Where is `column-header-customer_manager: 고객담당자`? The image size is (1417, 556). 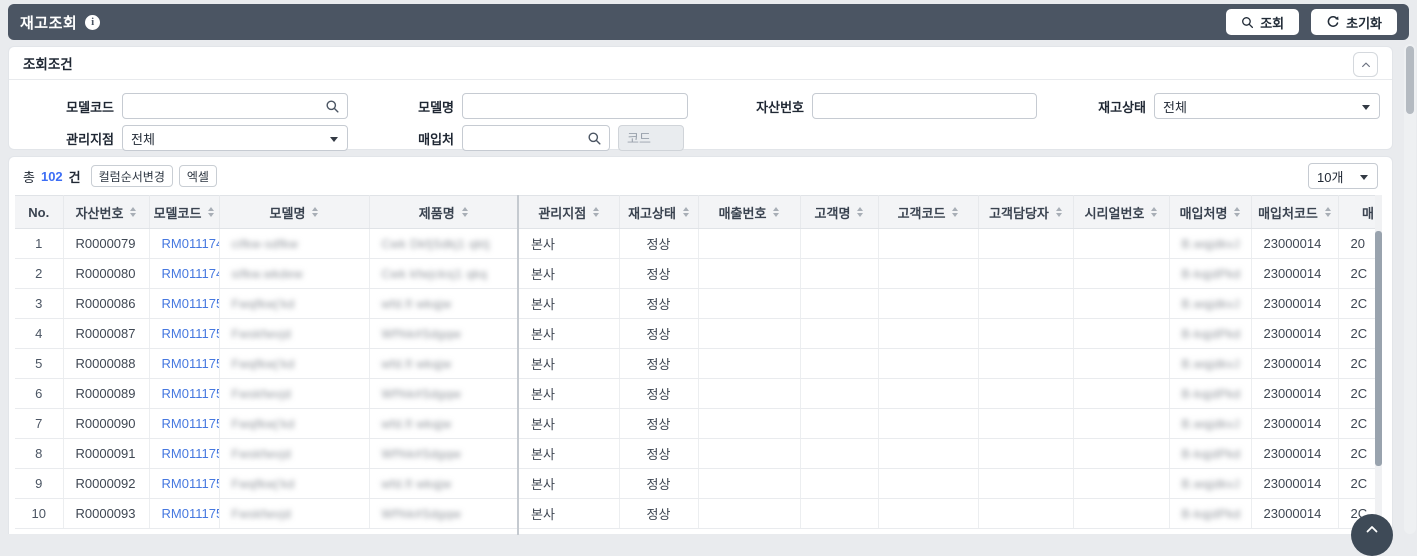
column-header-customer_manager: 고객담당자 is located at coordinates (1026, 212).